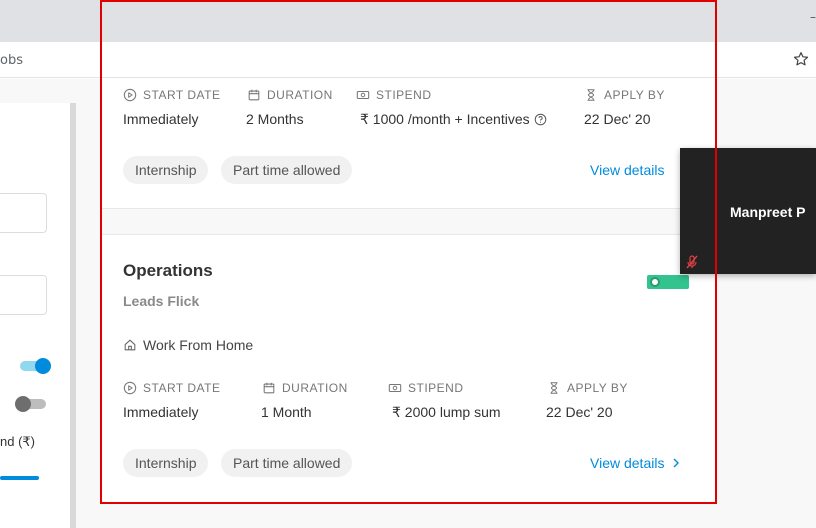 The height and width of the screenshot is (528, 816). What do you see at coordinates (73, 315) in the screenshot?
I see `filter-scrollbar` at bounding box center [73, 315].